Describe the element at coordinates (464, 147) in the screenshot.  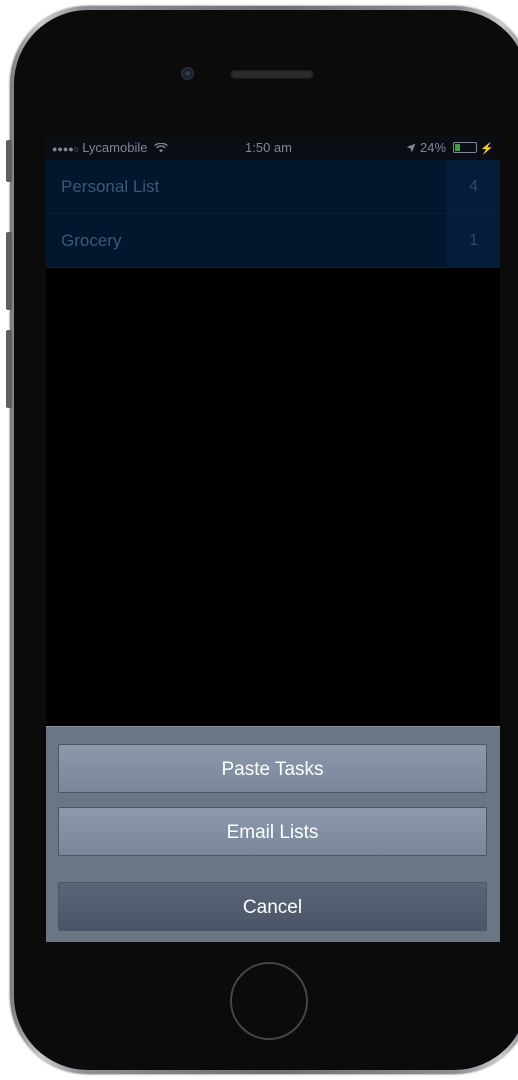
I see `battery-icon` at that location.